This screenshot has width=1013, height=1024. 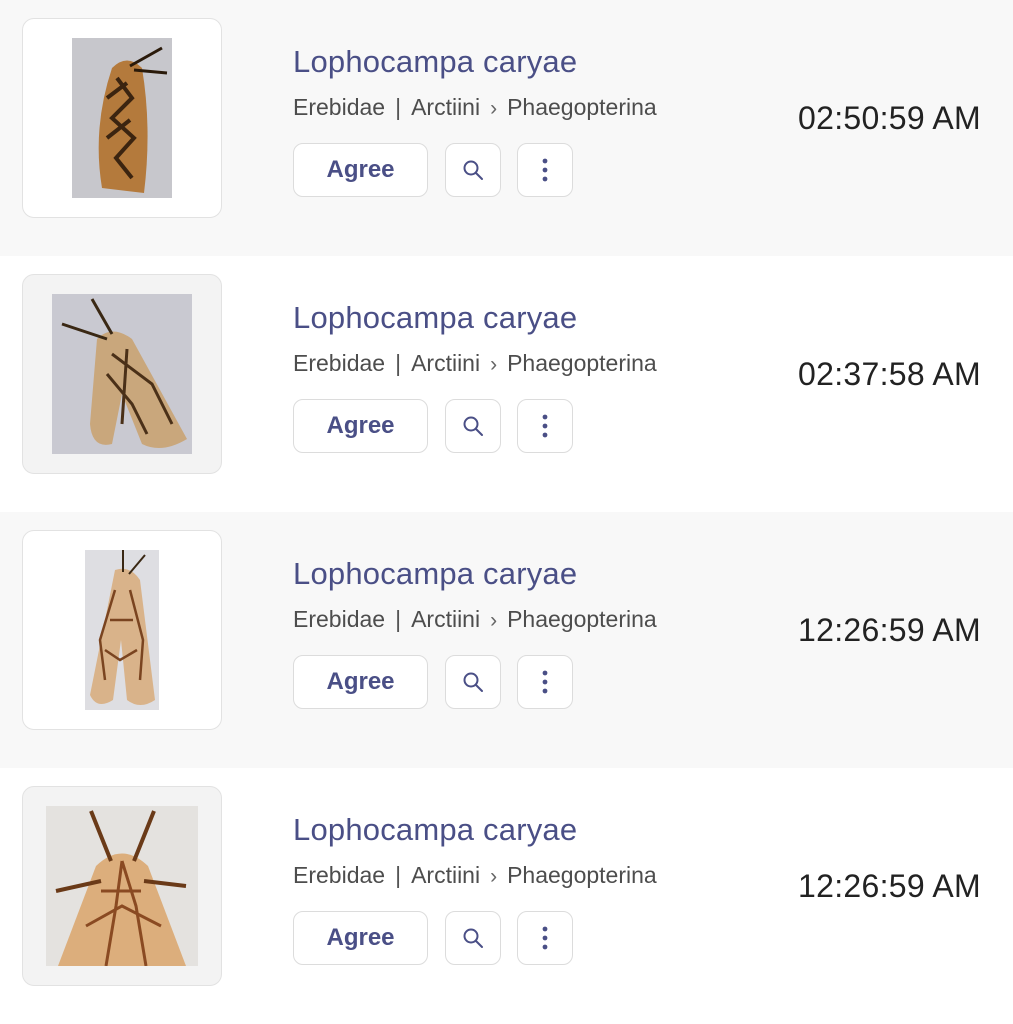 What do you see at coordinates (889, 118) in the screenshot?
I see `timestamp: 02:50:59 AM` at bounding box center [889, 118].